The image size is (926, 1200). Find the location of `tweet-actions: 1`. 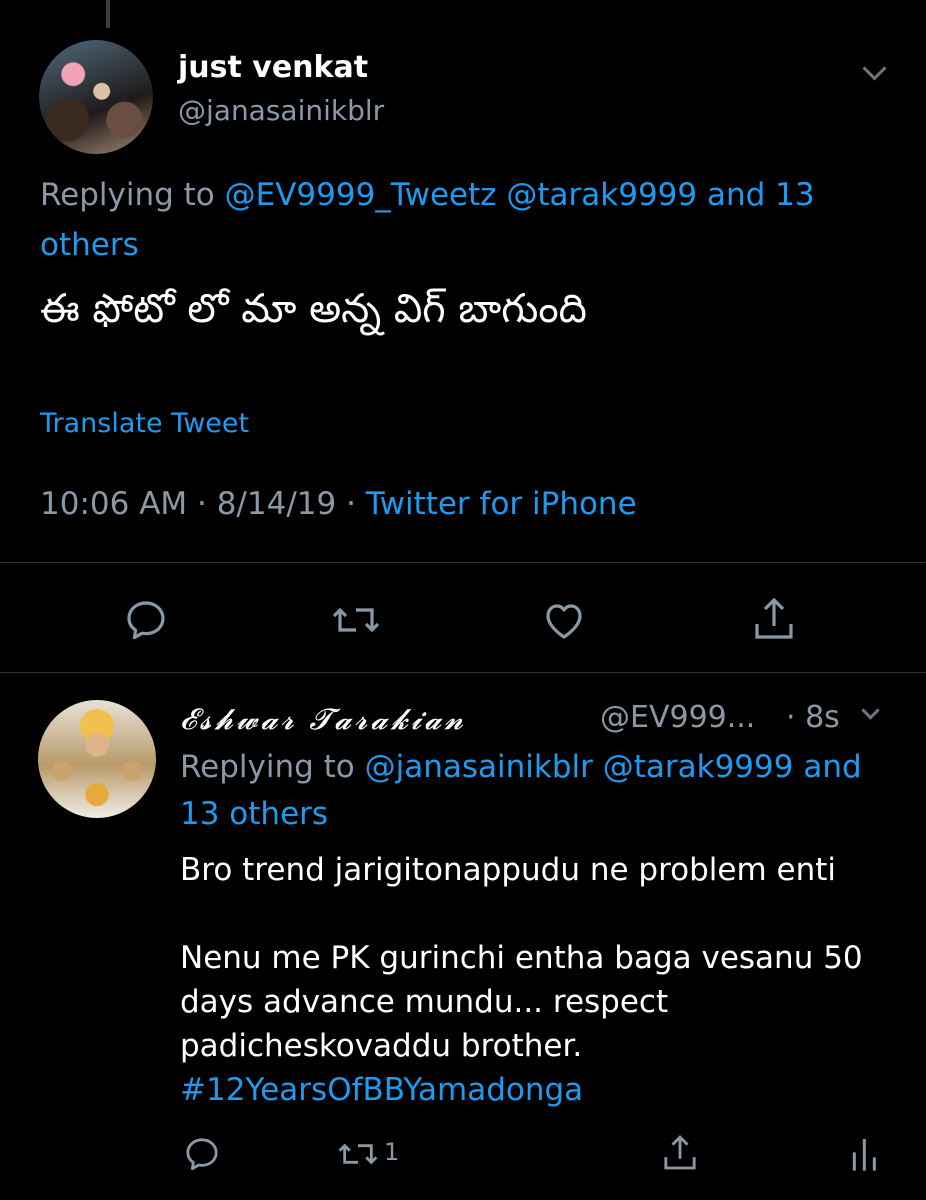

tweet-actions: 1 is located at coordinates (463, 1155).